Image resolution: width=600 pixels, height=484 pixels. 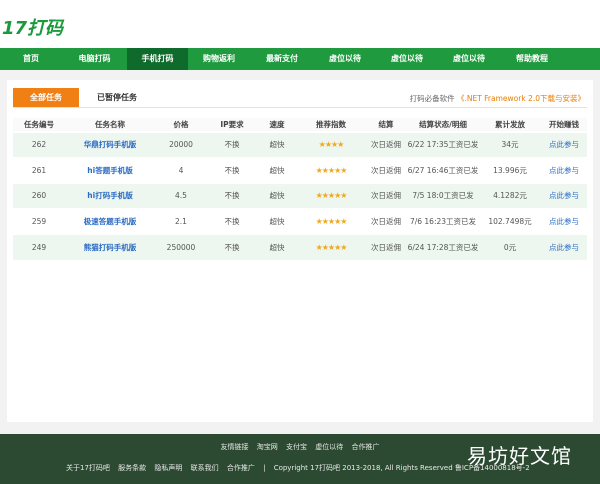 I want to click on tab-paused-tasks: 已暂停任务, so click(x=117, y=97).